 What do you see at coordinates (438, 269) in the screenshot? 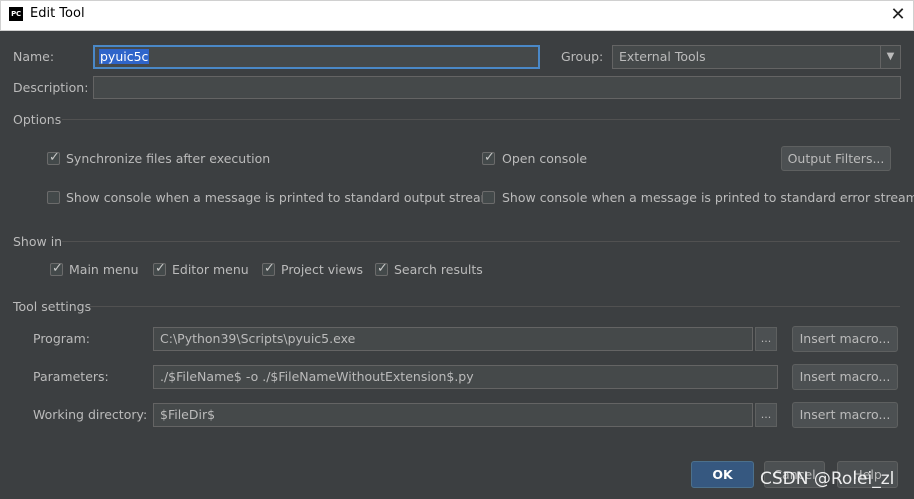
I see `search-results-label: Search results` at bounding box center [438, 269].